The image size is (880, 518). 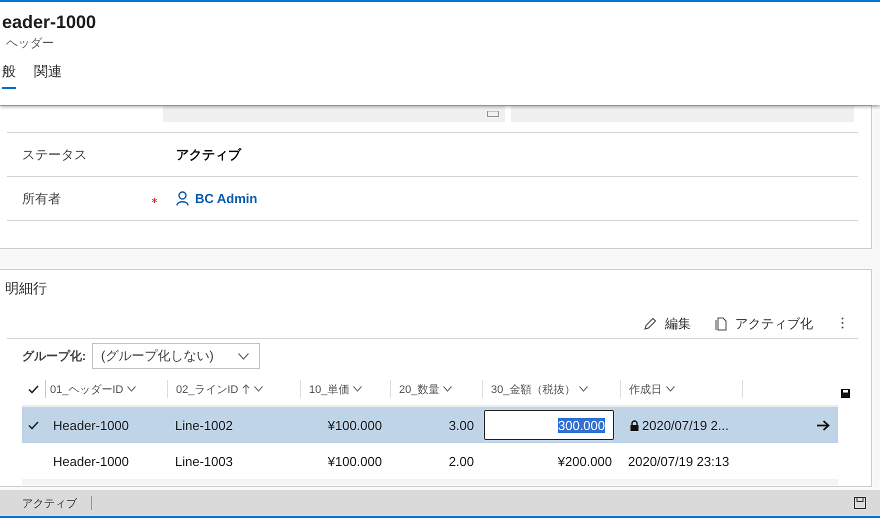 What do you see at coordinates (493, 114) in the screenshot?
I see `calendar-icon` at bounding box center [493, 114].